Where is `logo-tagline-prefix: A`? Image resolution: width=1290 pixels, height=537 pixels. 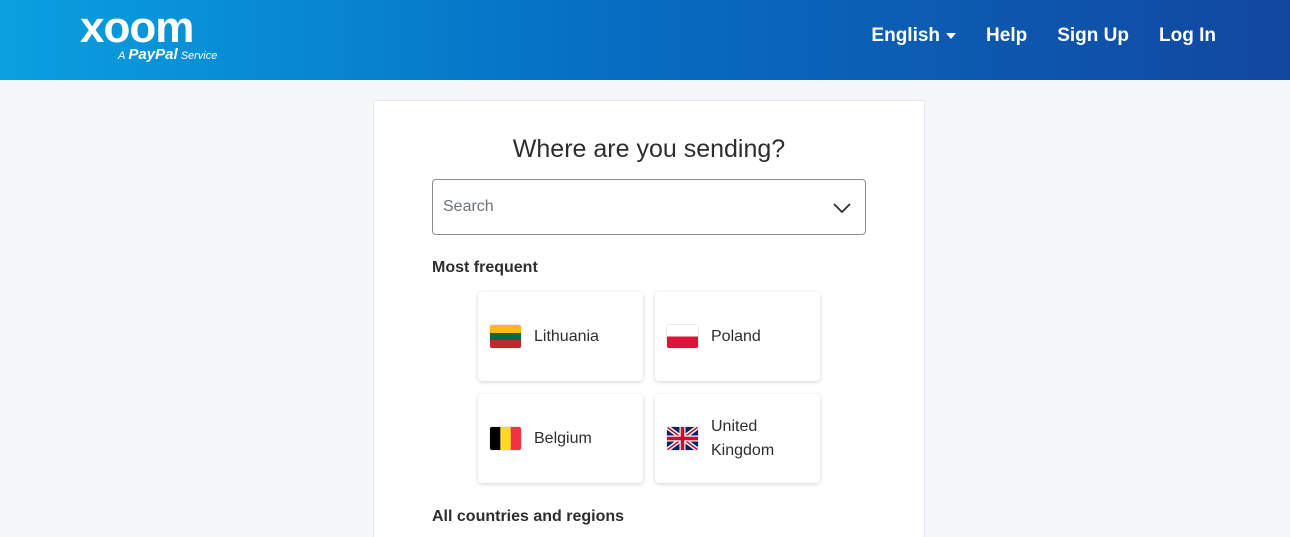
logo-tagline-prefix: A is located at coordinates (122, 56).